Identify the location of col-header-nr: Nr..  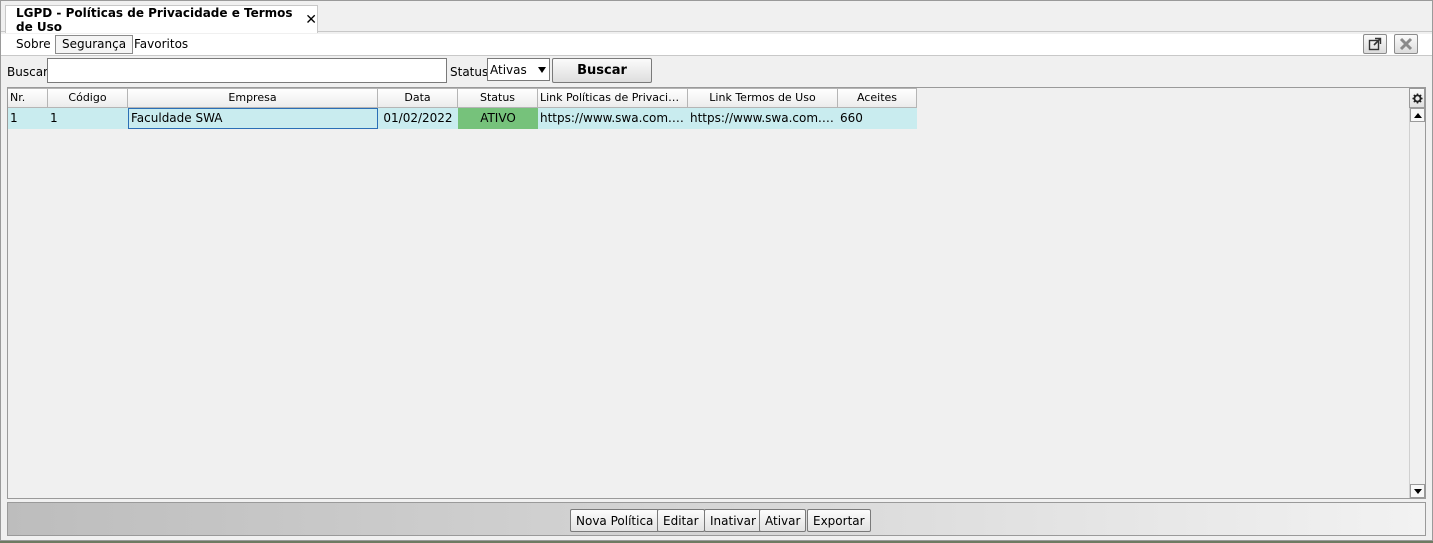
(28, 98).